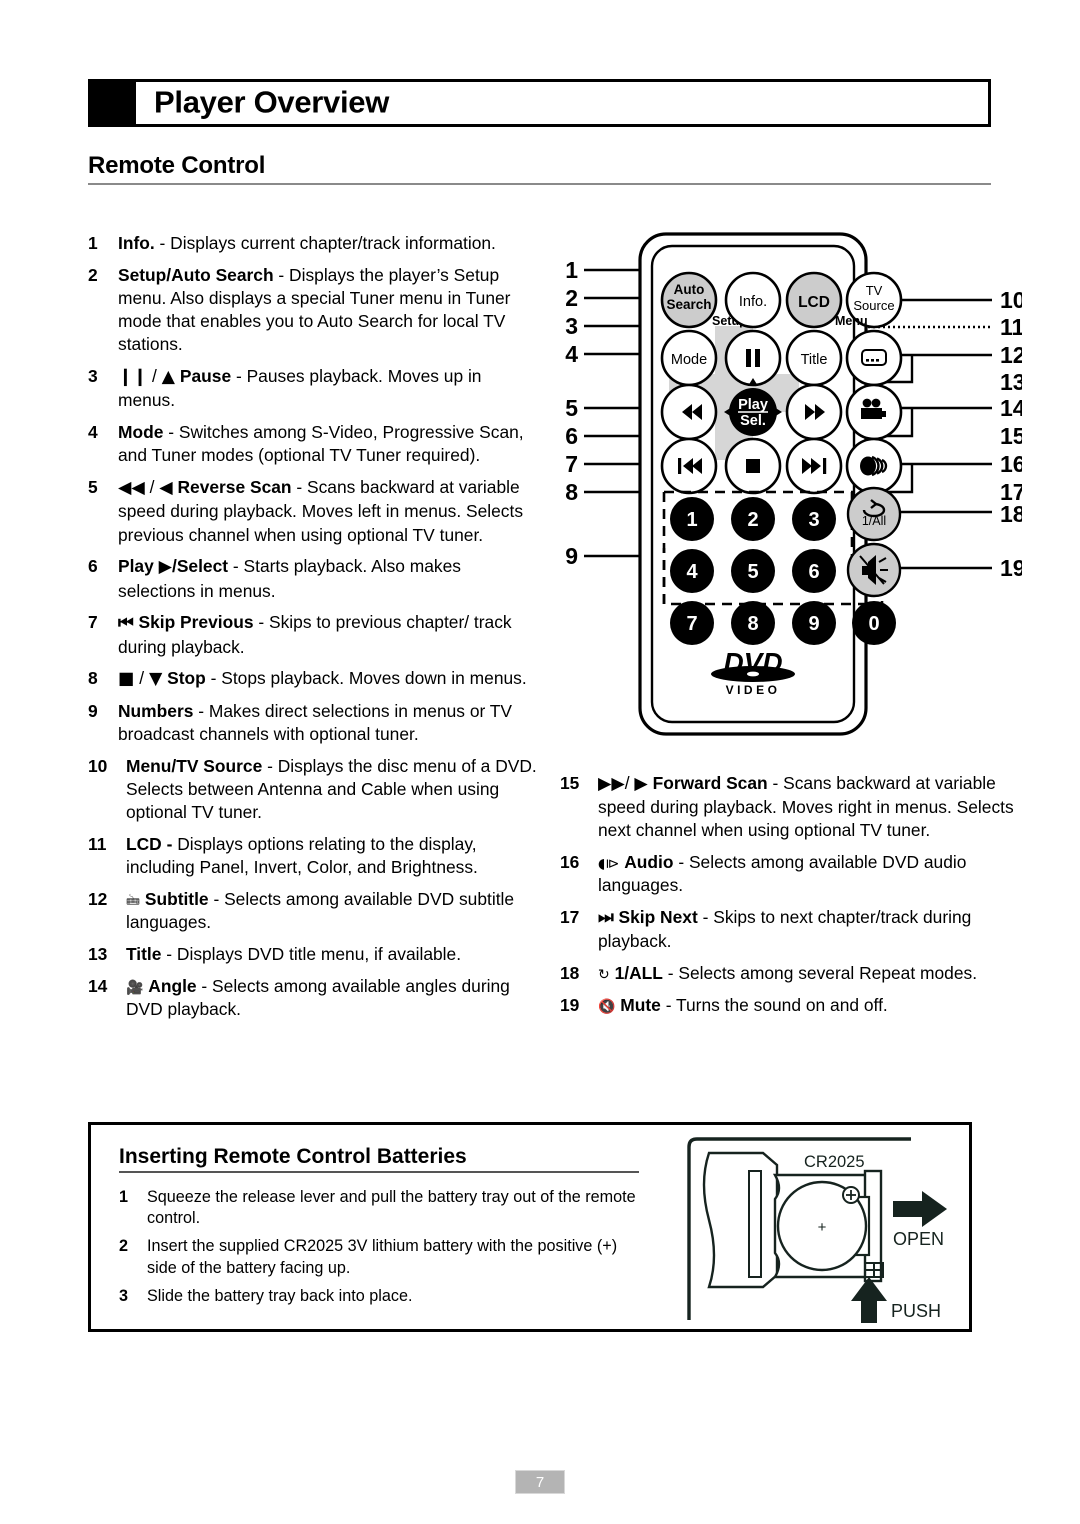 This screenshot has width=1080, height=1524. What do you see at coordinates (280, 1295) in the screenshot?
I see `battery-step-text: Slide the battery tray back into place.` at bounding box center [280, 1295].